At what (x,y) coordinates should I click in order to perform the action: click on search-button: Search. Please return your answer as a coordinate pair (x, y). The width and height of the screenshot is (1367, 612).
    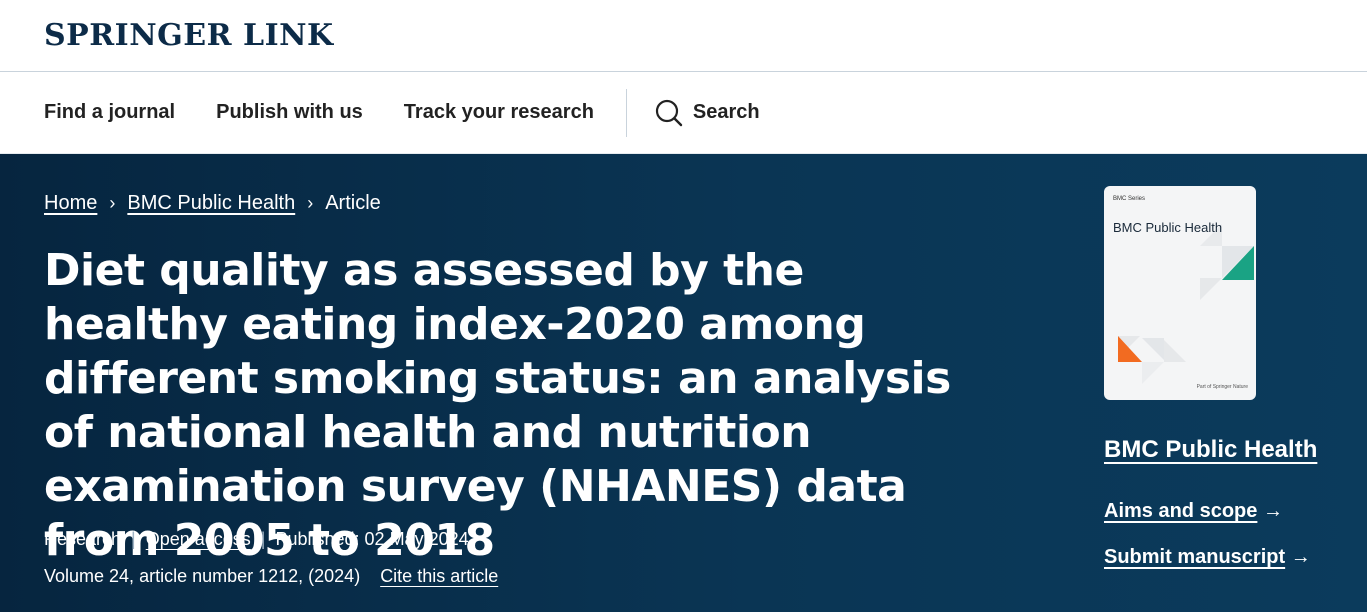
    Looking at the image, I should click on (707, 113).